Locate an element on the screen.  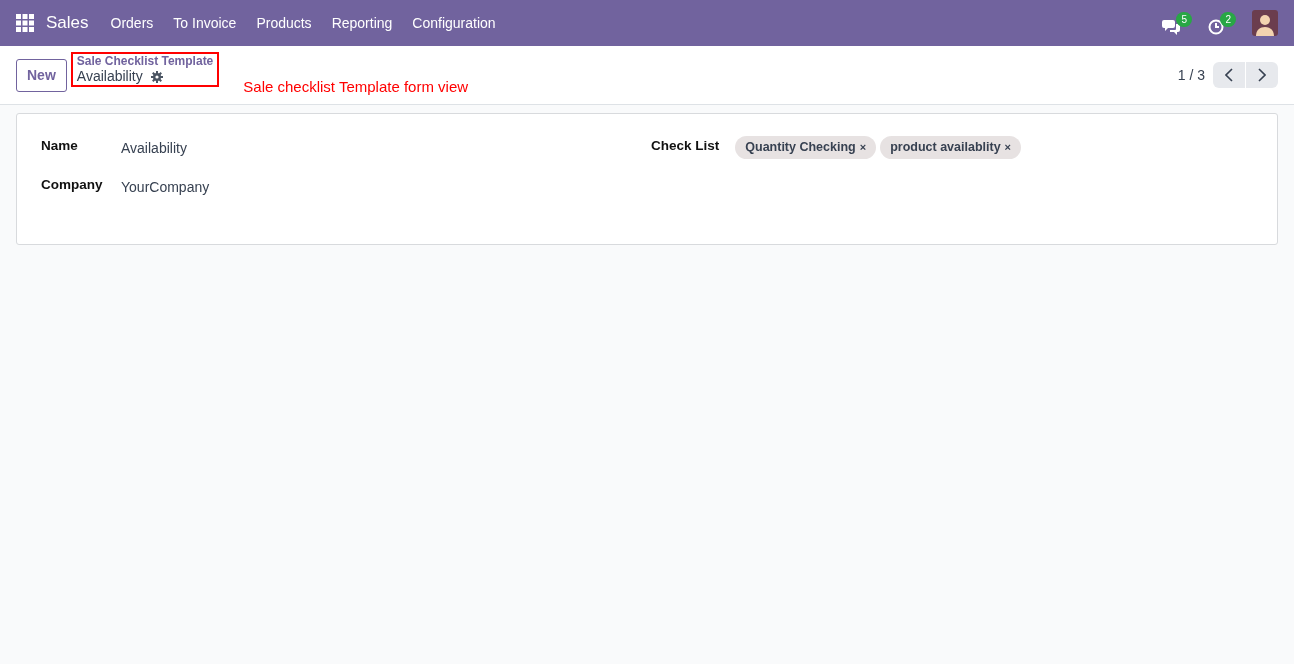
count-badge: 5 is located at coordinates (1184, 19).